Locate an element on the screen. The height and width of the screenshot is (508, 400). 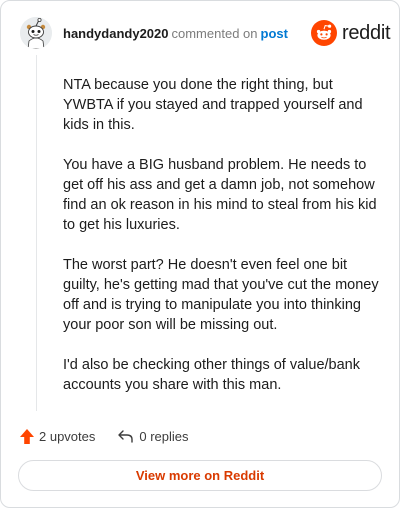
username: handydandy2020 is located at coordinates (116, 33).